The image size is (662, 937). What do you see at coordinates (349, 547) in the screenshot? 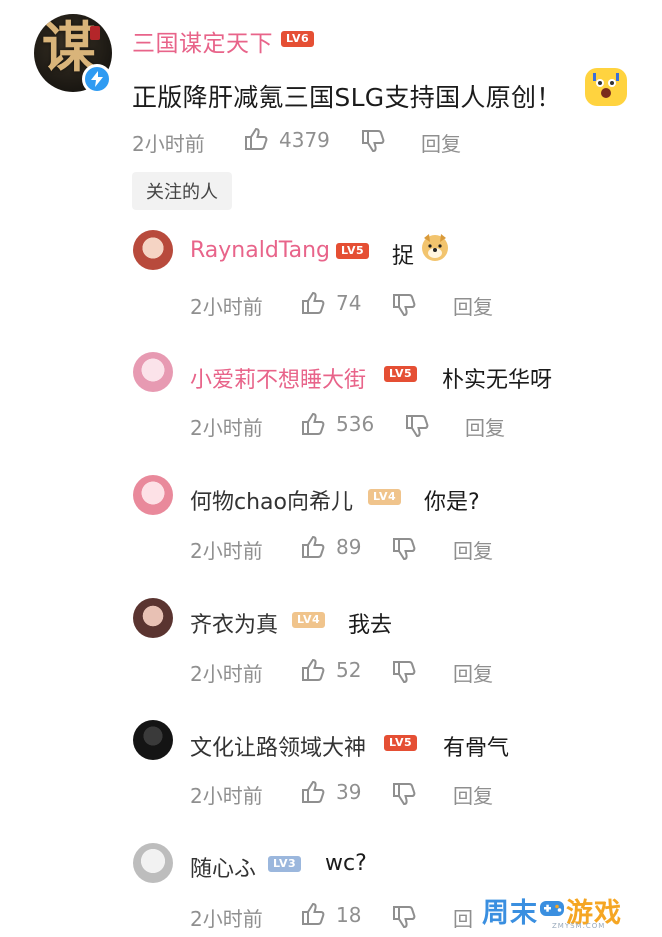
I see `reply-like-count: 89` at bounding box center [349, 547].